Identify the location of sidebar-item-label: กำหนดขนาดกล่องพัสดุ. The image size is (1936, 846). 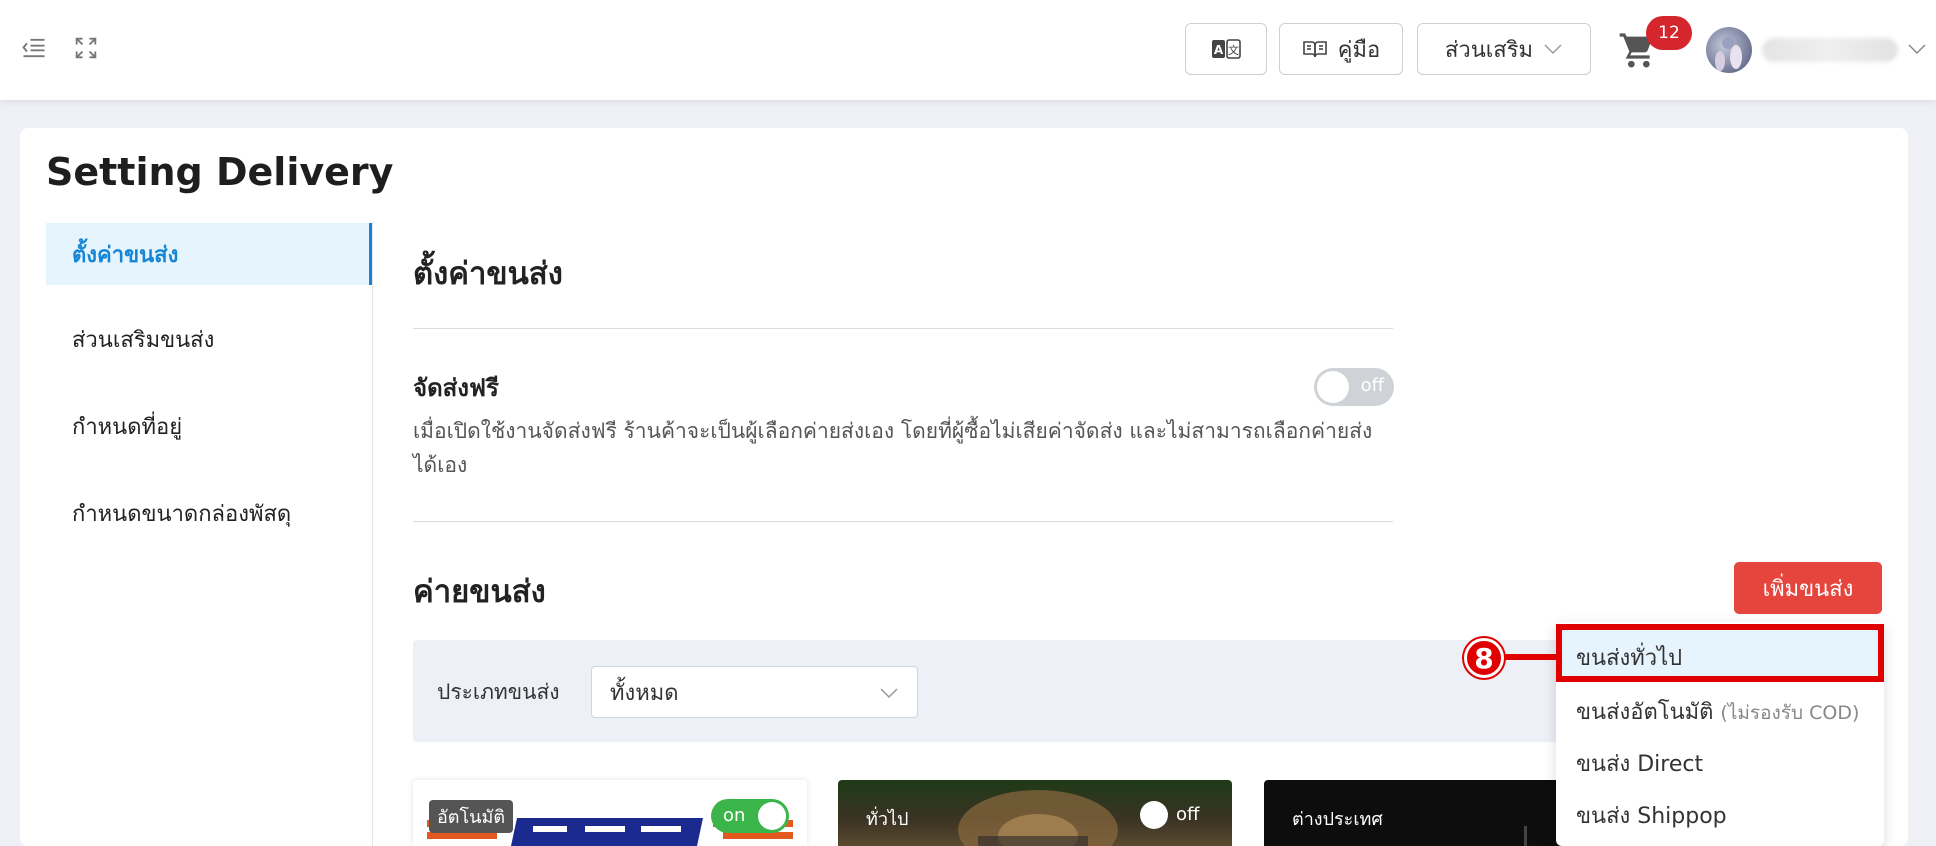
(182, 514).